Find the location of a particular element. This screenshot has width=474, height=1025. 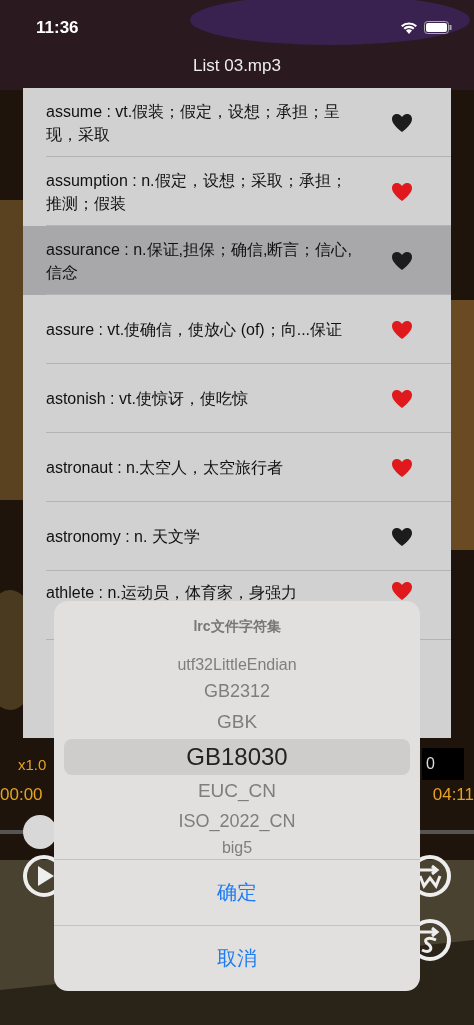

word-definition: assure : vt.使确信，使放心 (of)；向...保证 is located at coordinates (194, 330).